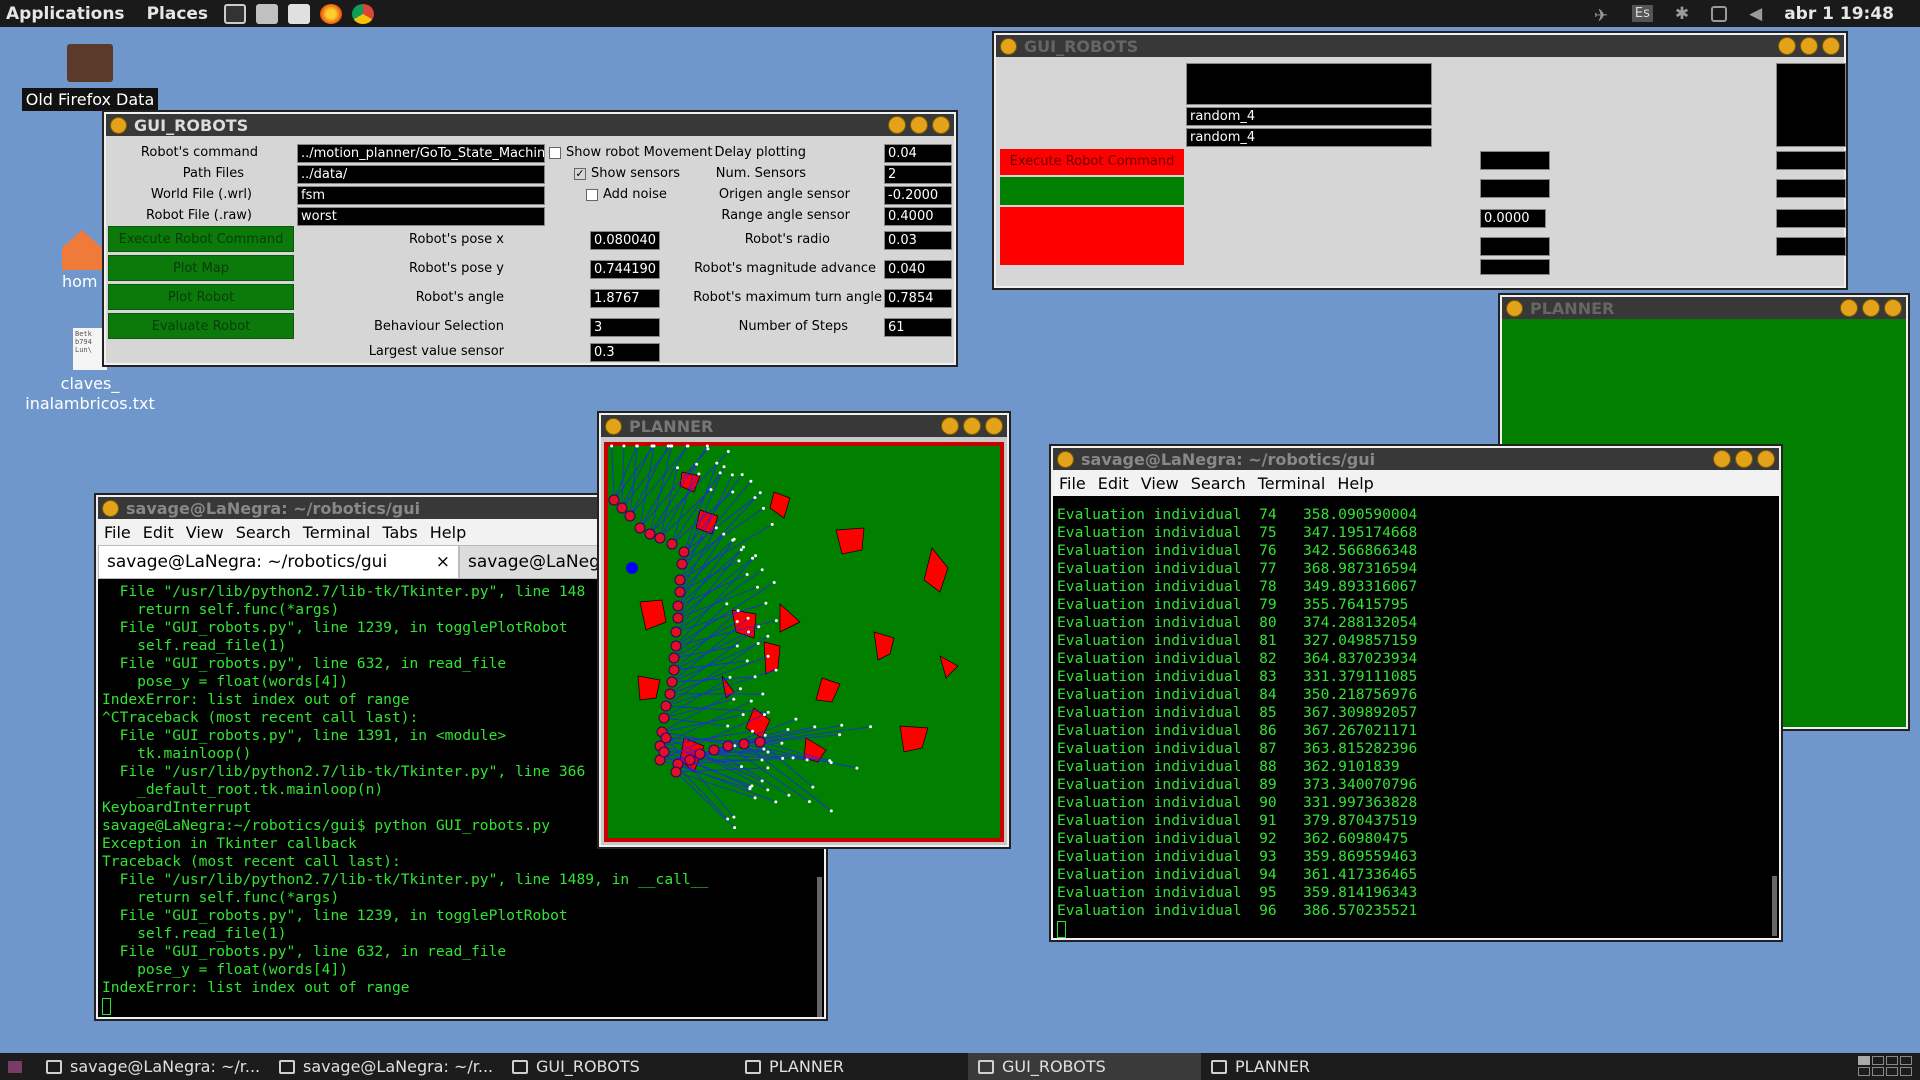 The height and width of the screenshot is (1080, 1920). What do you see at coordinates (399, 532) in the screenshot?
I see `menu-tabs: Tabs` at bounding box center [399, 532].